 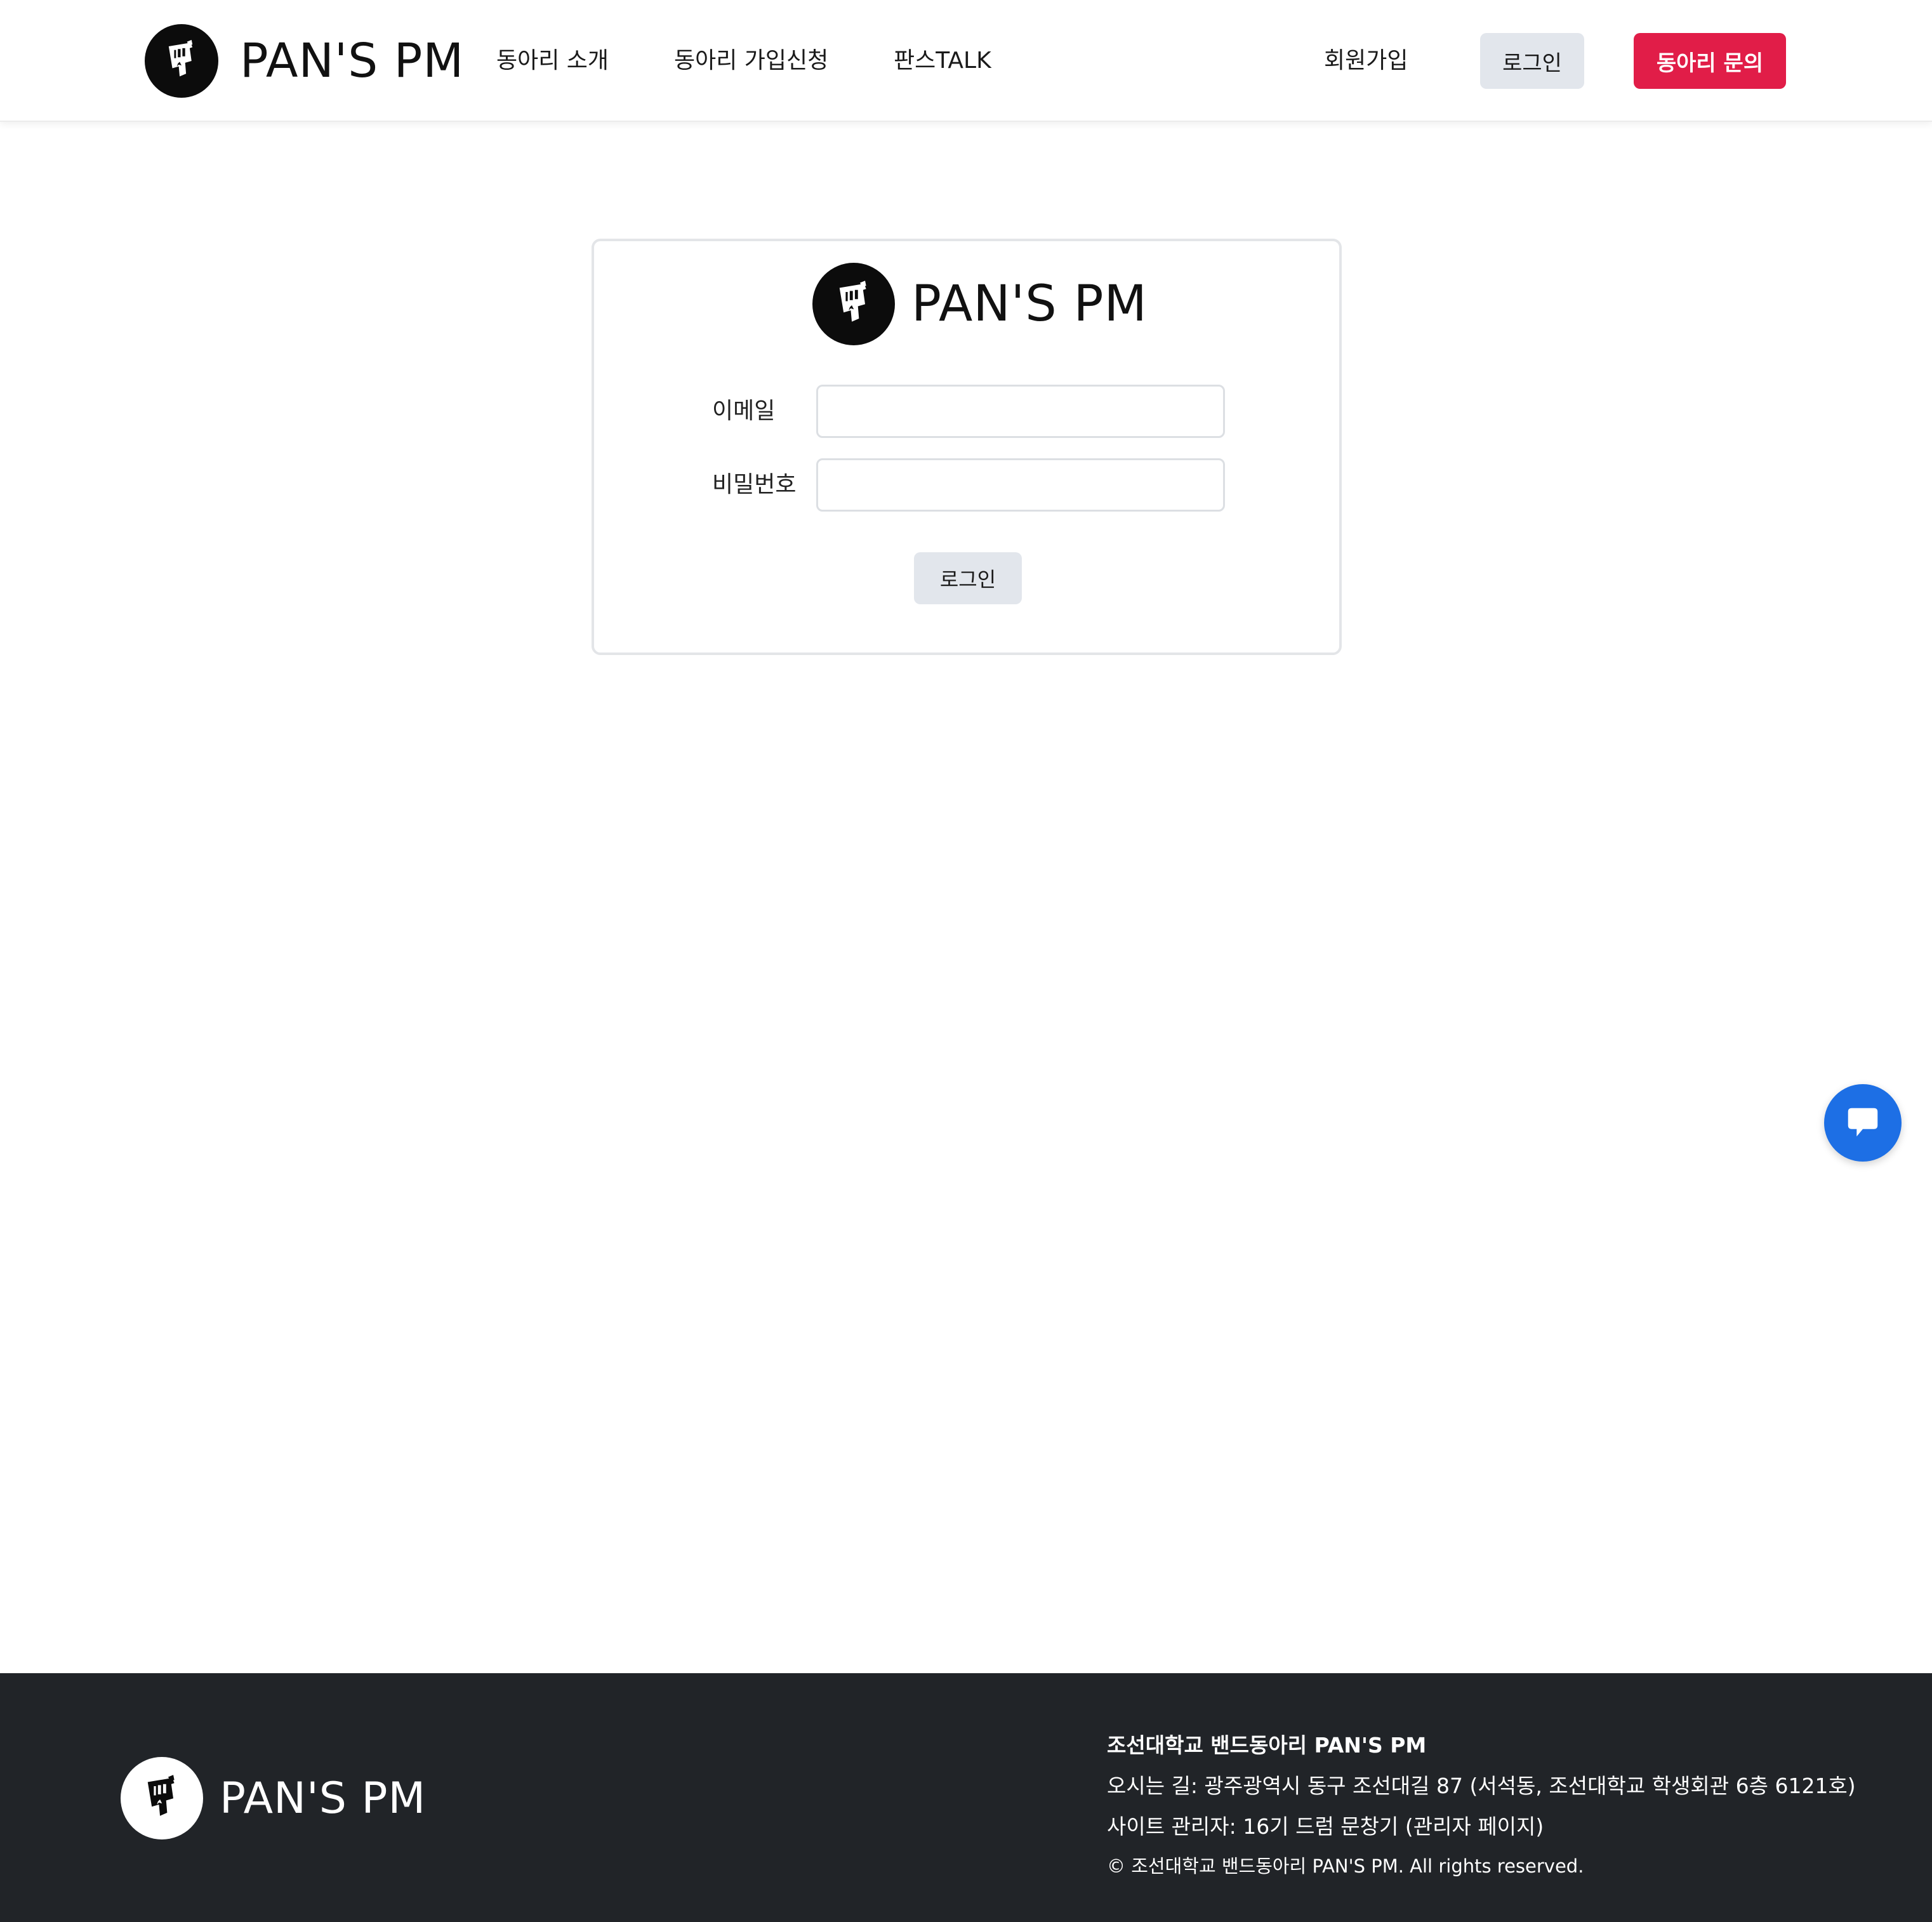 I want to click on login-submit-button: 로그인, so click(x=968, y=578).